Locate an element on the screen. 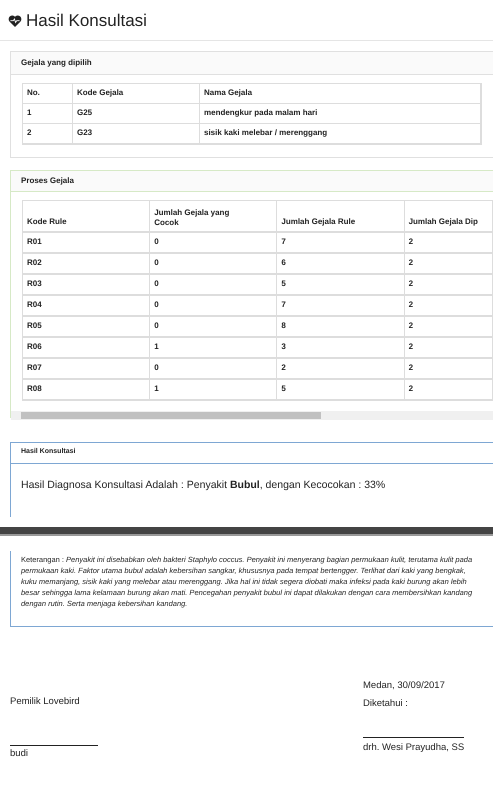 The height and width of the screenshot is (787, 493). column-header: Jumlah Gejala Rule is located at coordinates (341, 215).